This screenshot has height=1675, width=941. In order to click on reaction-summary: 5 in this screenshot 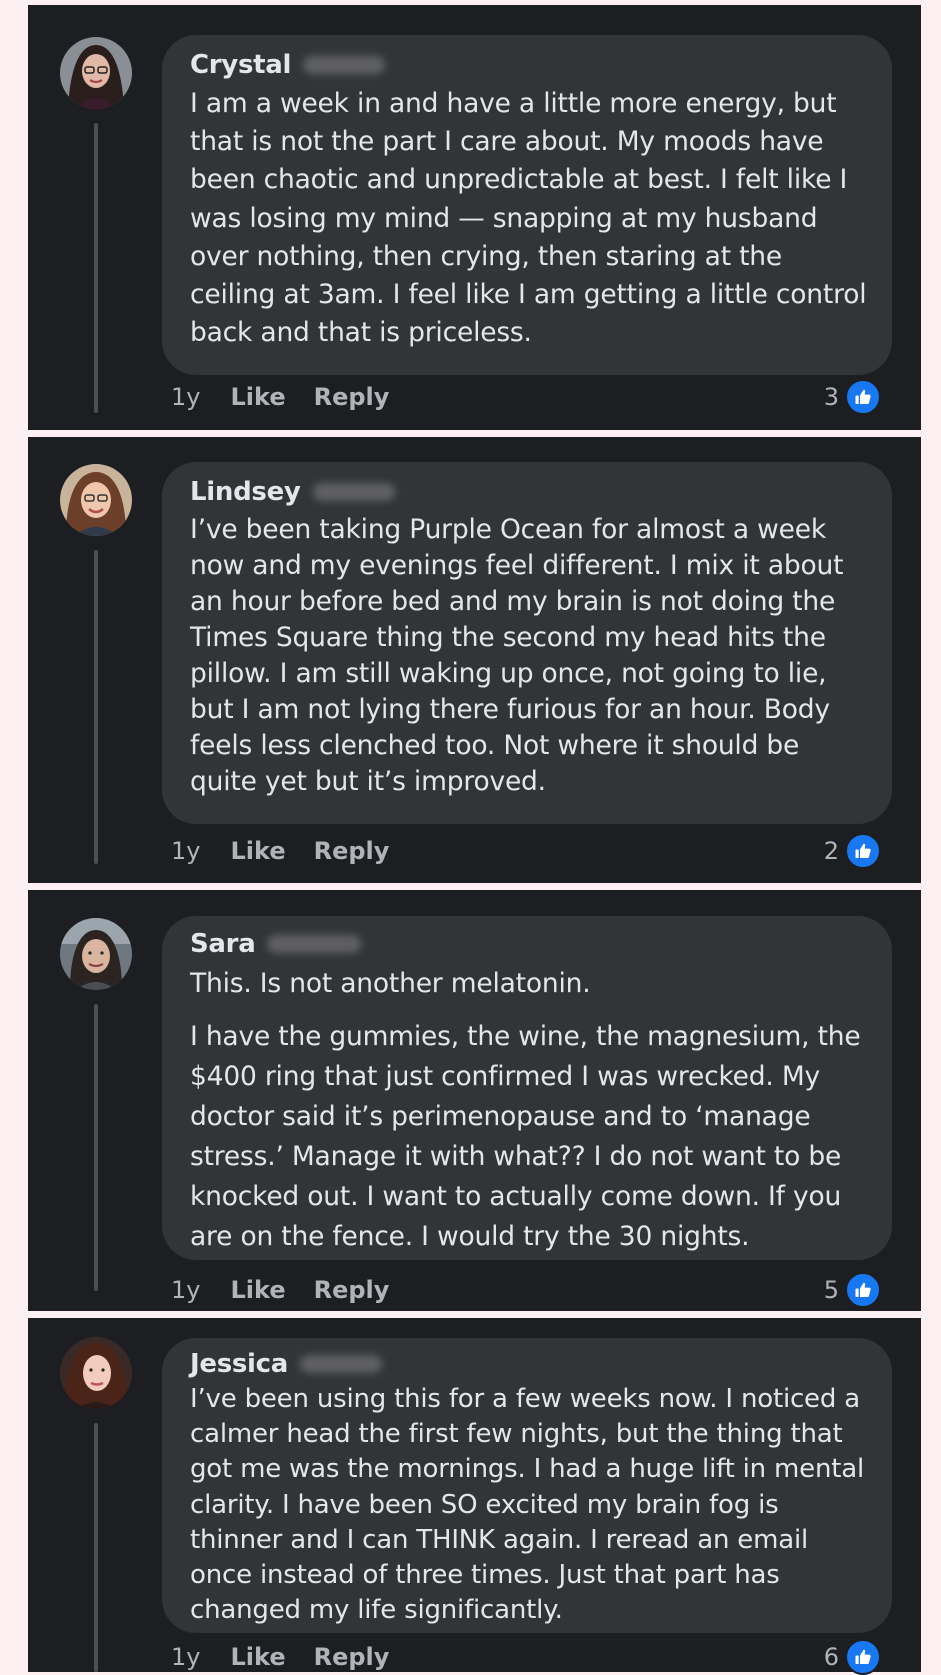, I will do `click(852, 1290)`.